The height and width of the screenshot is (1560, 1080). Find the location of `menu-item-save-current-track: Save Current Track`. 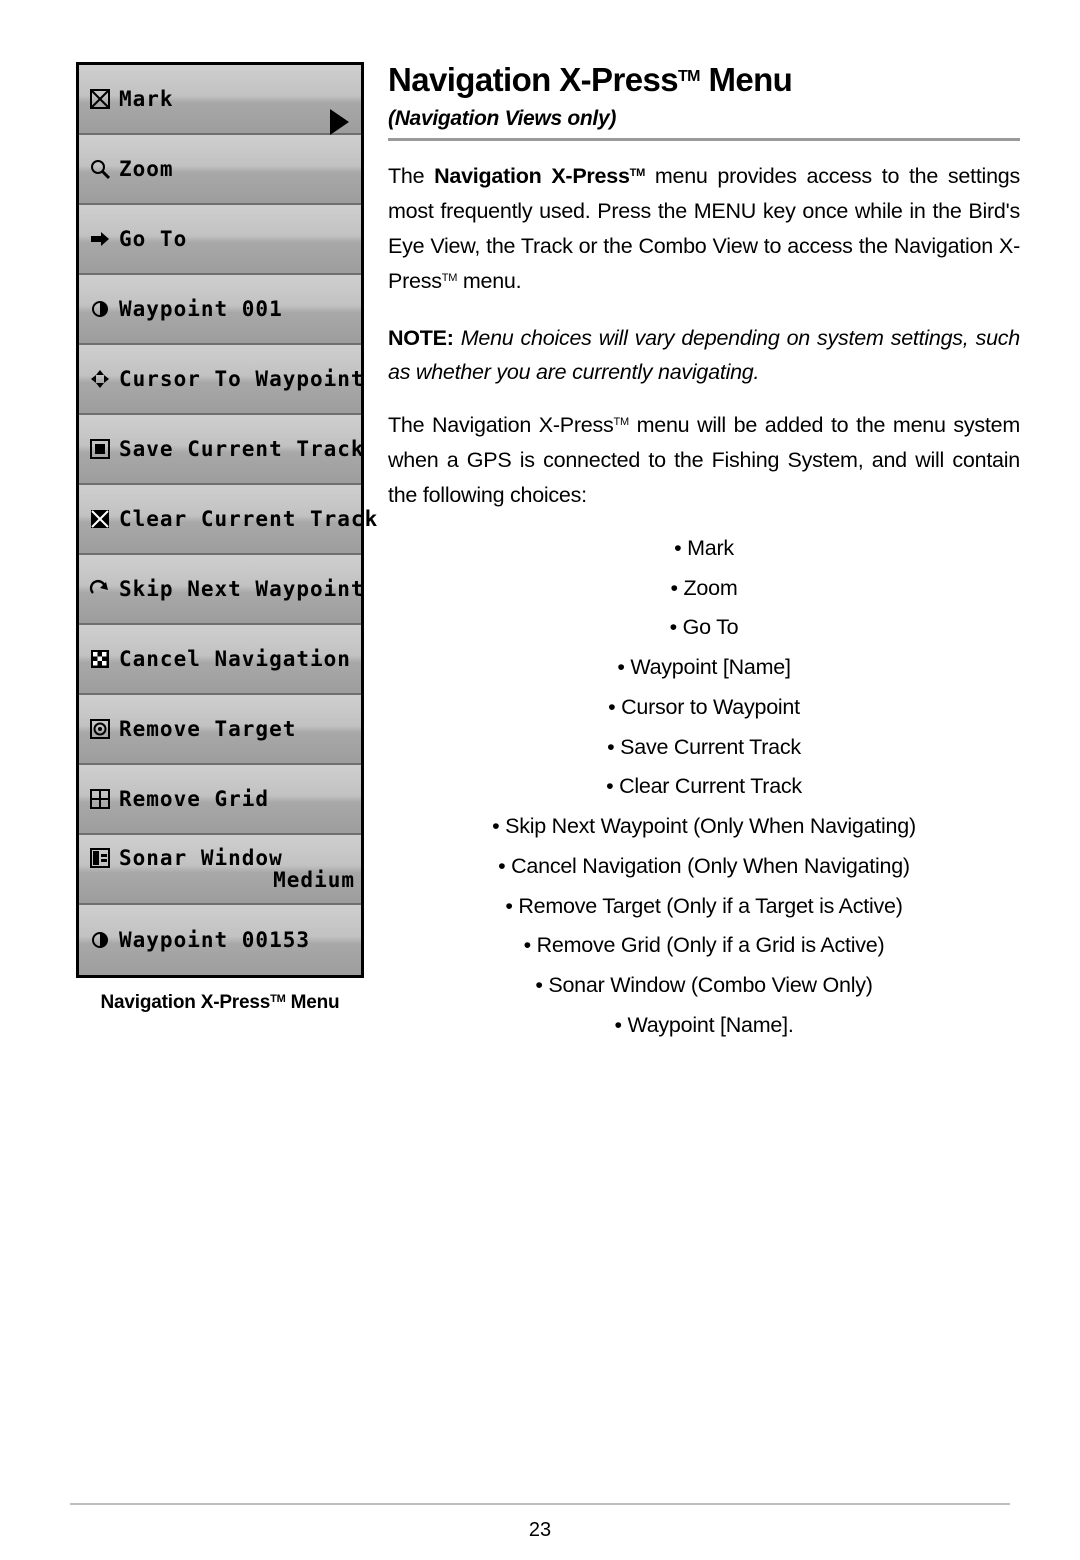

menu-item-save-current-track: Save Current Track is located at coordinates (221, 450).